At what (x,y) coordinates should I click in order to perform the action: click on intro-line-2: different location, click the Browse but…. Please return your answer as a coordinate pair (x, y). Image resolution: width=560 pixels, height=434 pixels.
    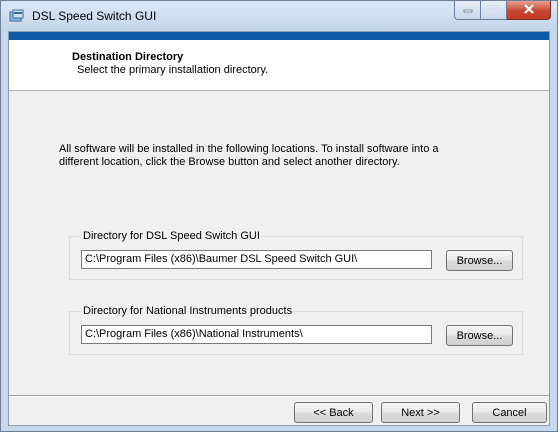
    Looking at the image, I should click on (229, 162).